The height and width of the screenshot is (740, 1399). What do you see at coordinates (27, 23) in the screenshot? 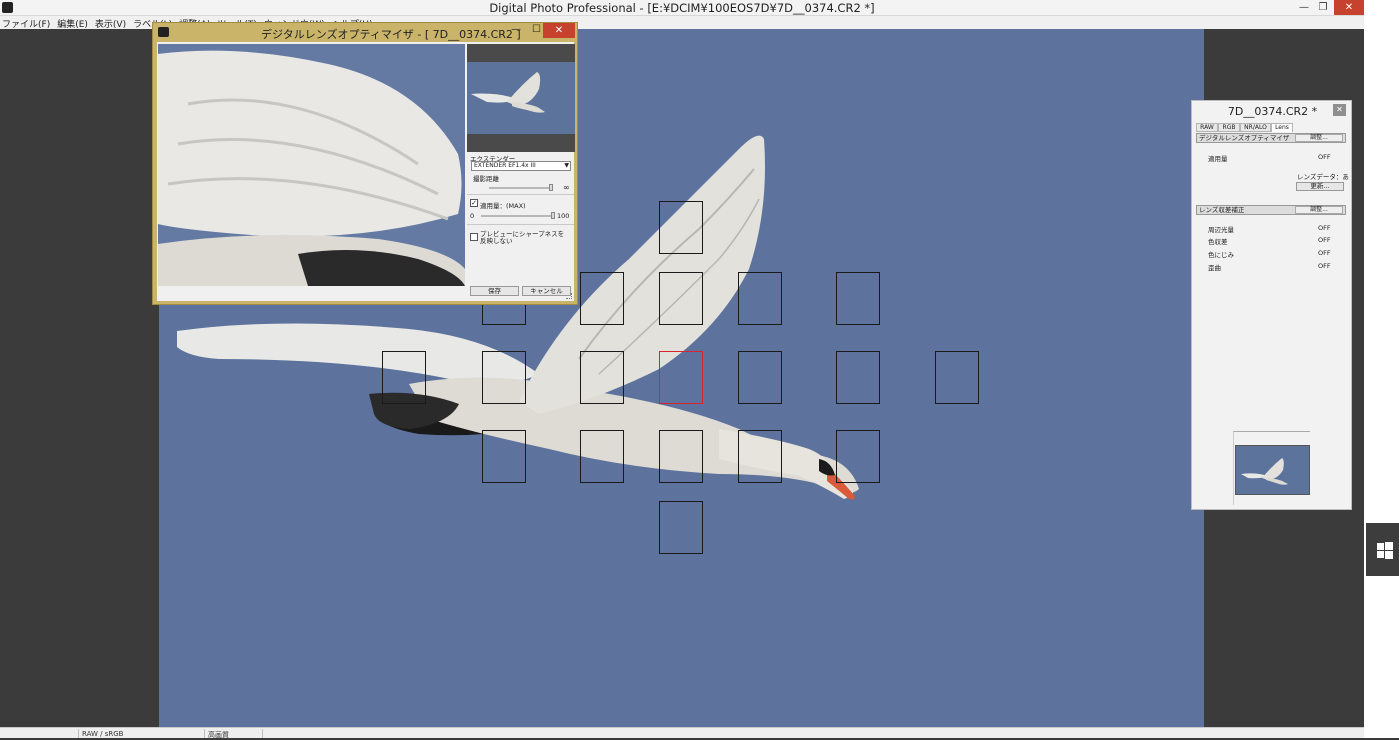
I see `menu-file: ファイル(F)` at bounding box center [27, 23].